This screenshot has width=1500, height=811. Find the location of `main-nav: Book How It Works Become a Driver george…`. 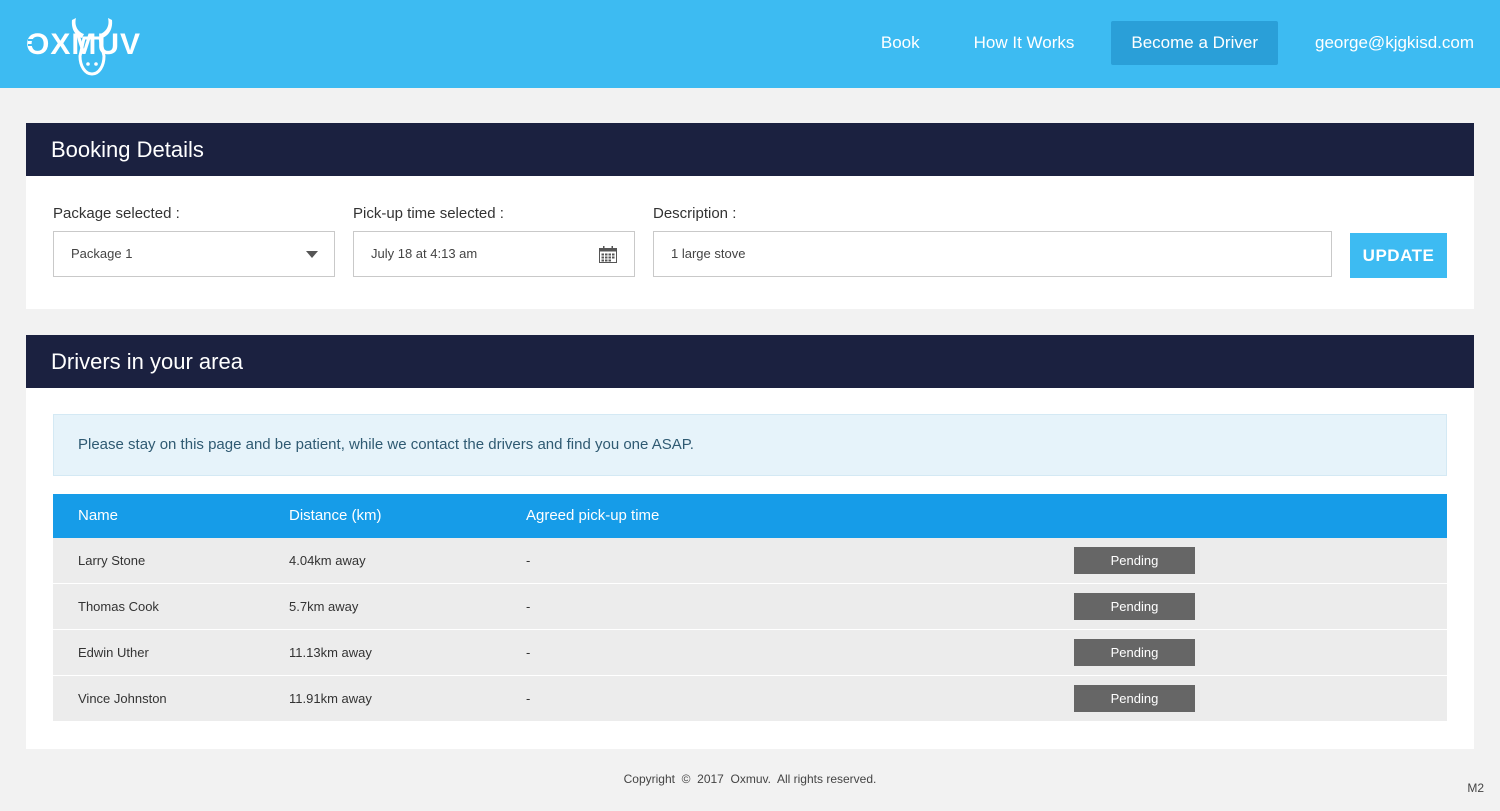

main-nav: Book How It Works Become a Driver george… is located at coordinates (1177, 43).